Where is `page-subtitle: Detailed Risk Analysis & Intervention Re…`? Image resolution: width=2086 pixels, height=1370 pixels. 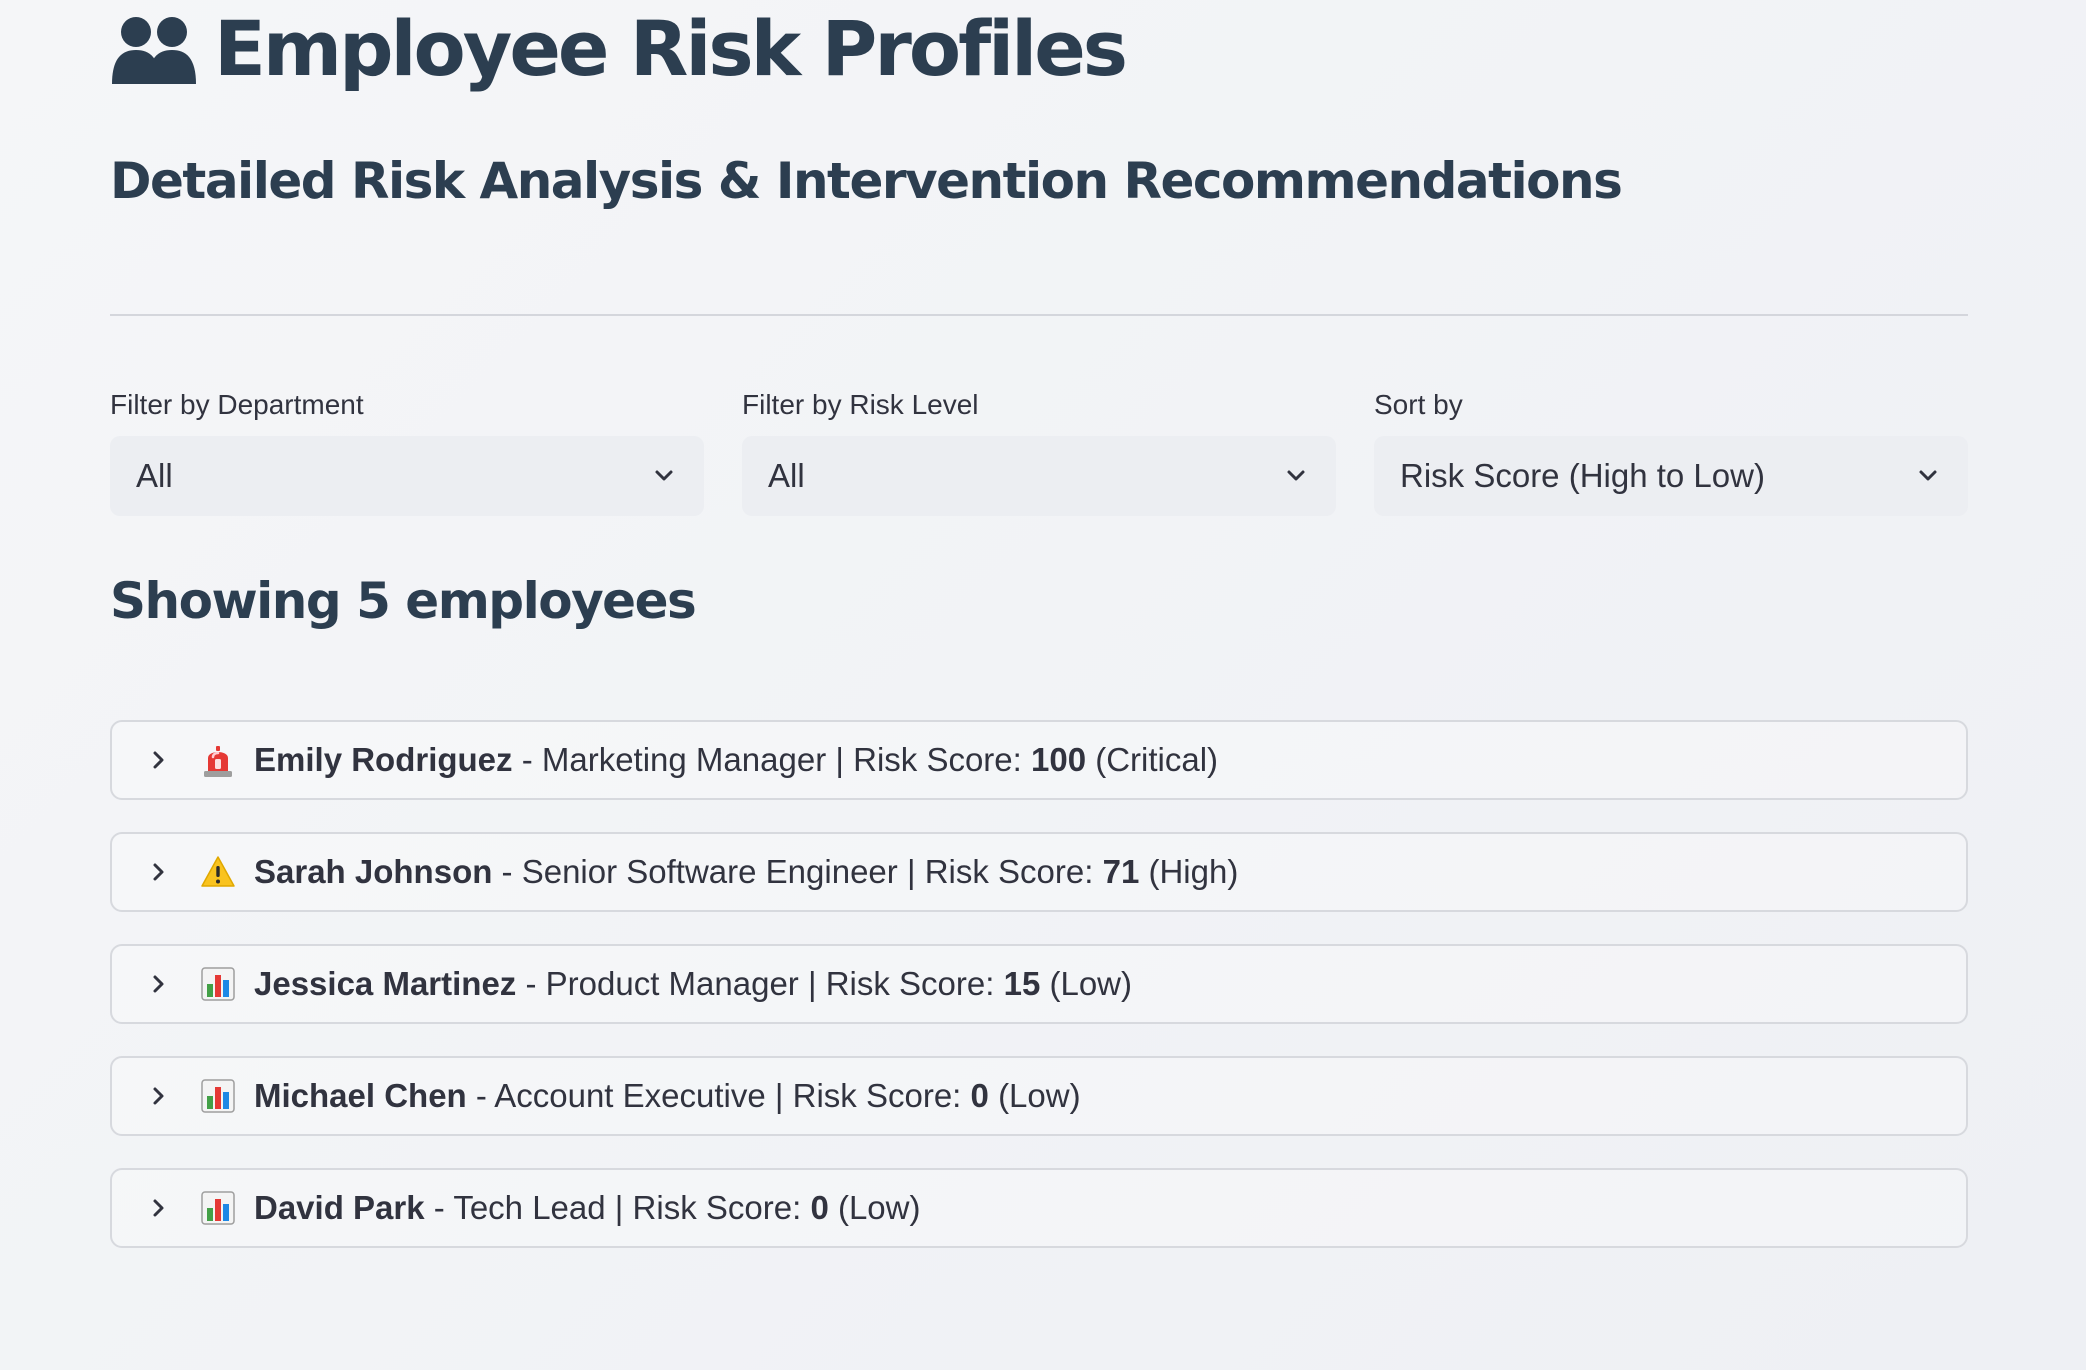 page-subtitle: Detailed Risk Analysis & Intervention Re… is located at coordinates (866, 181).